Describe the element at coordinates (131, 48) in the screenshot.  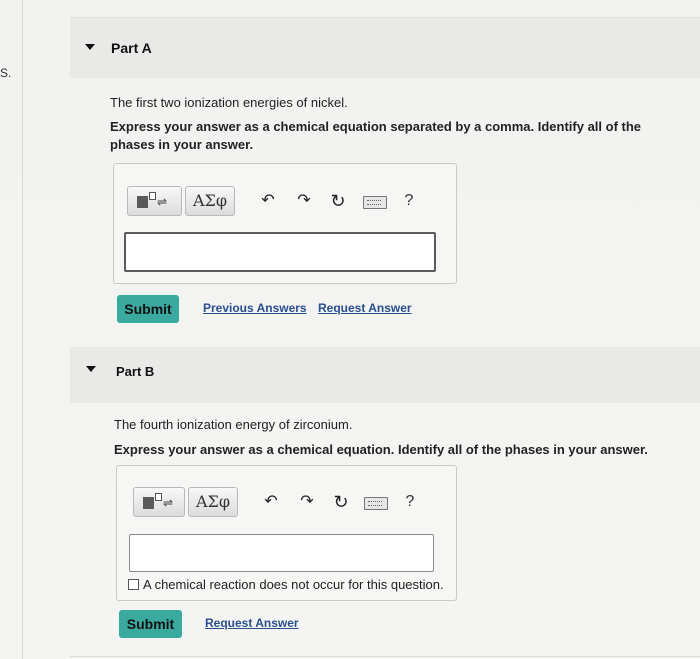
I see `part-a-title: Part A` at that location.